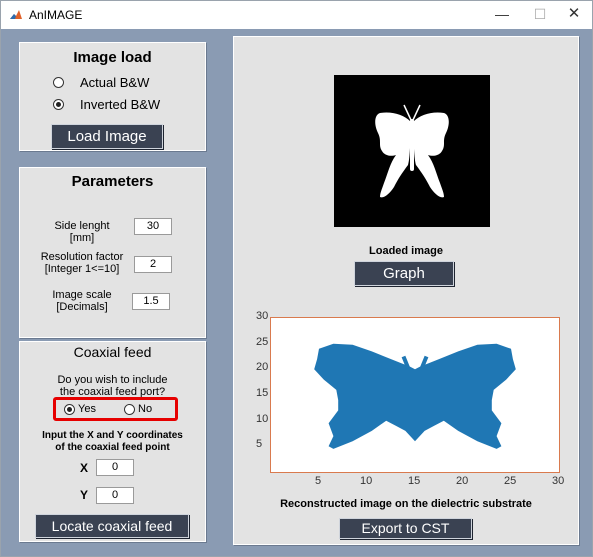  I want to click on graph-button: Graph, so click(404, 273).